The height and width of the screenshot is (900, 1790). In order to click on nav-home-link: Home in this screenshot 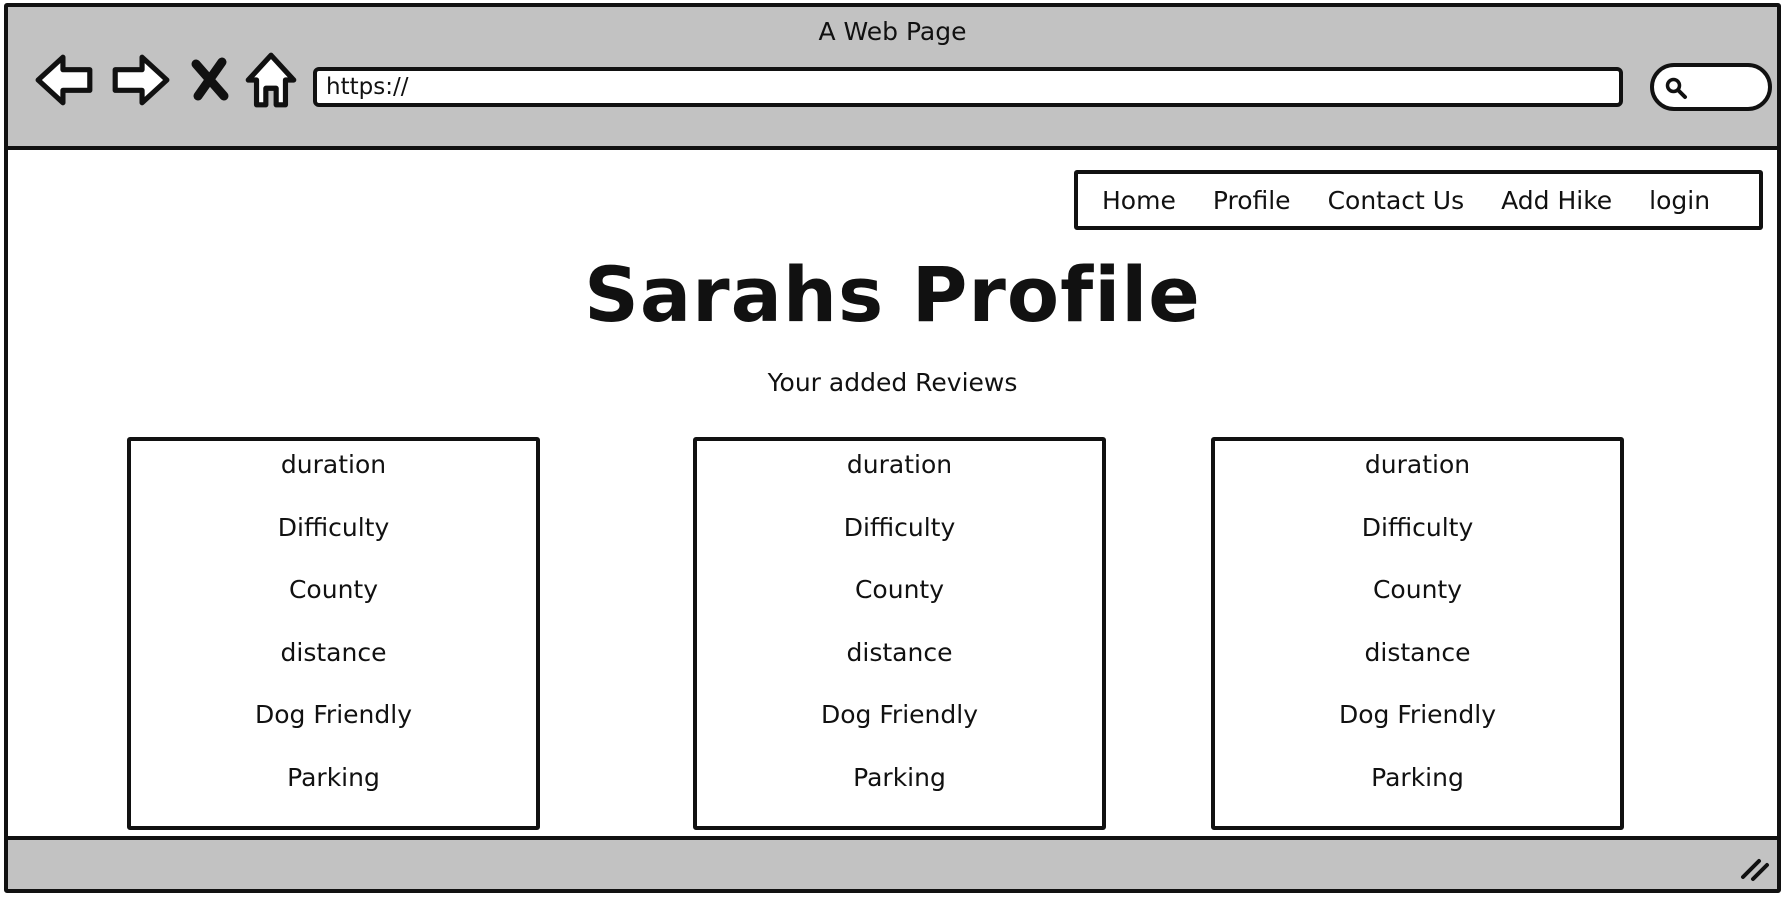, I will do `click(1139, 200)`.